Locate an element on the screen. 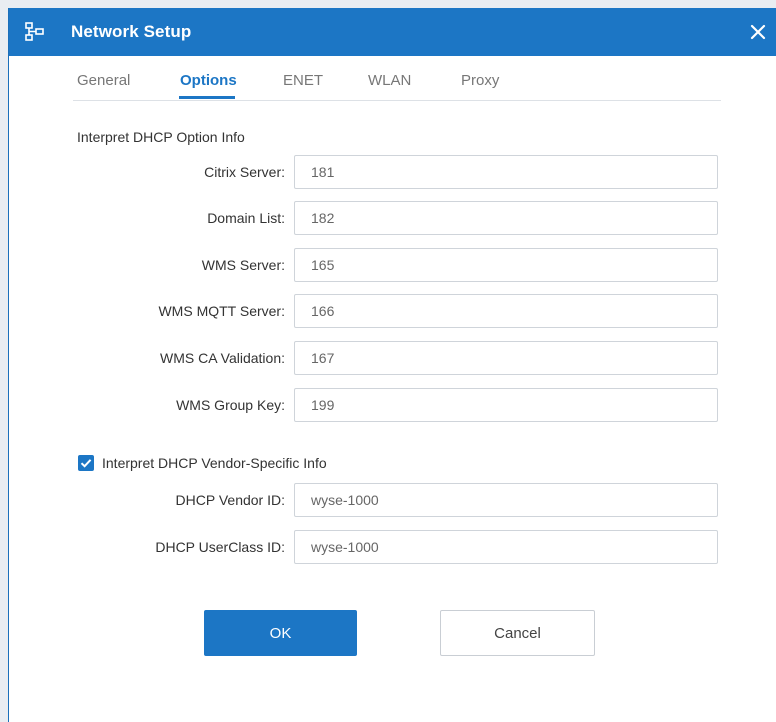  ok-button: OK is located at coordinates (280, 633).